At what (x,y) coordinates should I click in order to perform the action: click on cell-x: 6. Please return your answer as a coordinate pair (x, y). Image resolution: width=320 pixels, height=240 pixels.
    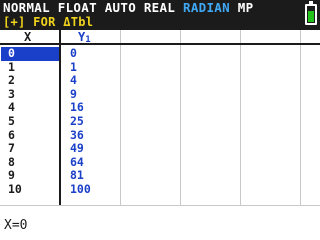
    Looking at the image, I should click on (11, 135).